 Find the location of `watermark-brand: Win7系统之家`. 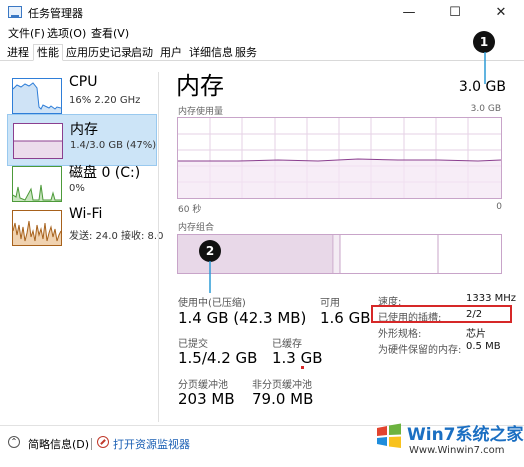

watermark-brand: Win7系统之家 is located at coordinates (465, 435).